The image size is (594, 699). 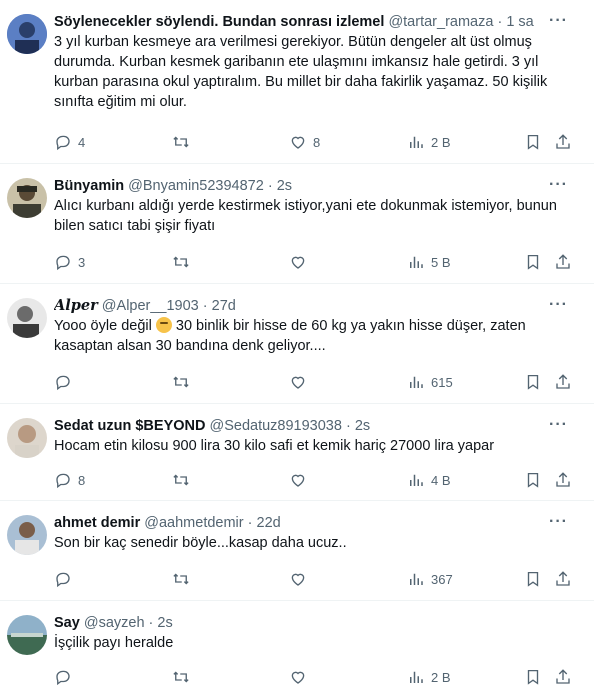 What do you see at coordinates (69, 142) in the screenshot?
I see `reply-button: 4` at bounding box center [69, 142].